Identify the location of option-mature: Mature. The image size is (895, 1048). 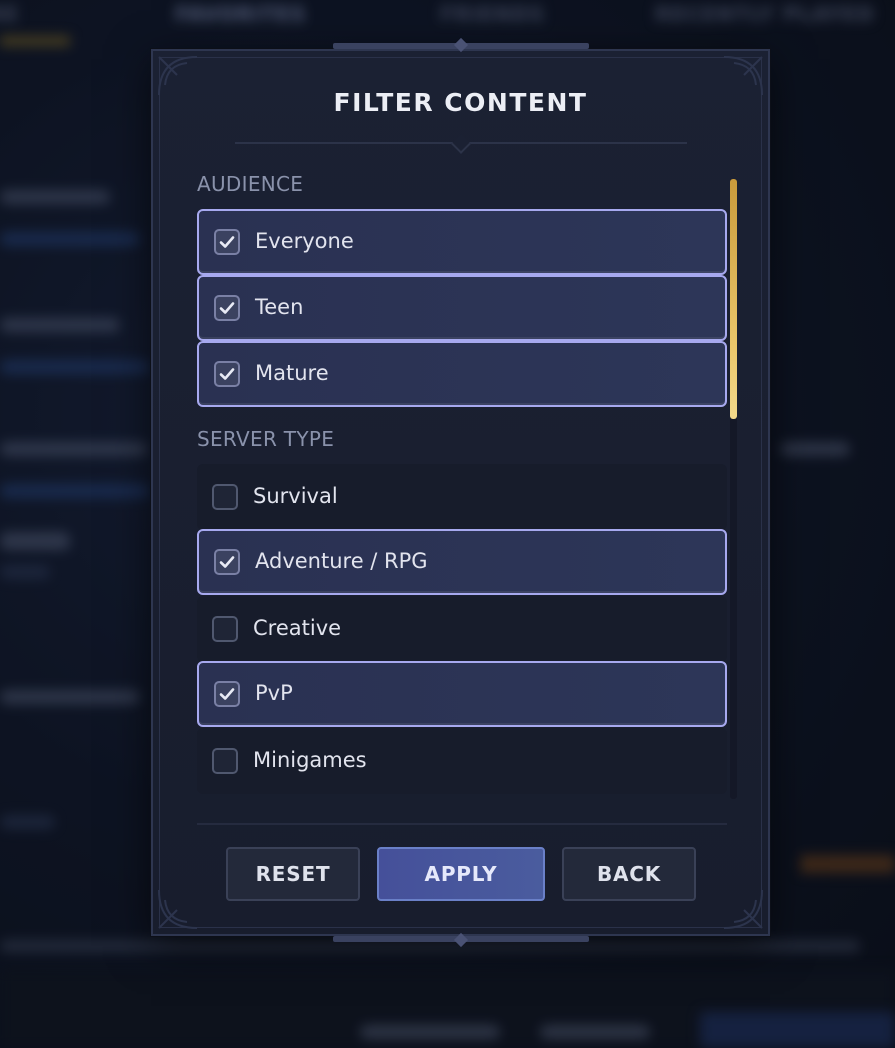
(462, 374).